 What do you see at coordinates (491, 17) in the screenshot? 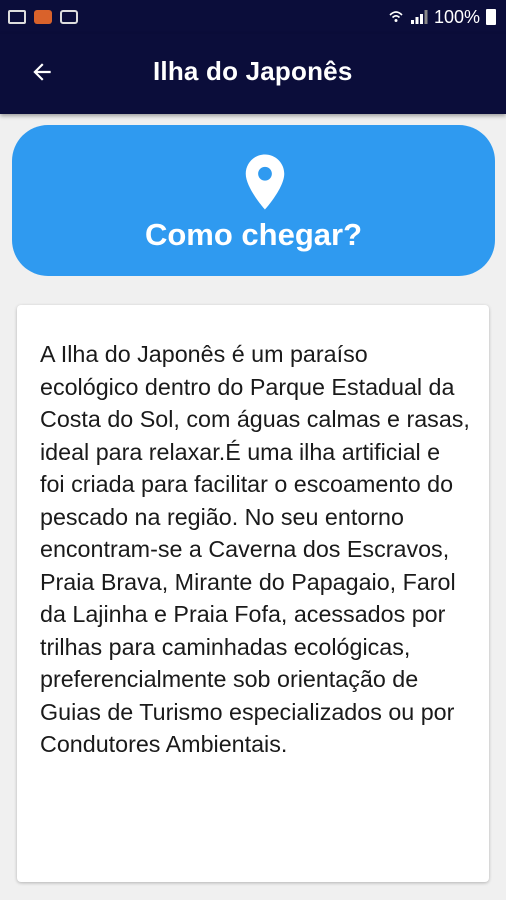
I see `battery-icon` at bounding box center [491, 17].